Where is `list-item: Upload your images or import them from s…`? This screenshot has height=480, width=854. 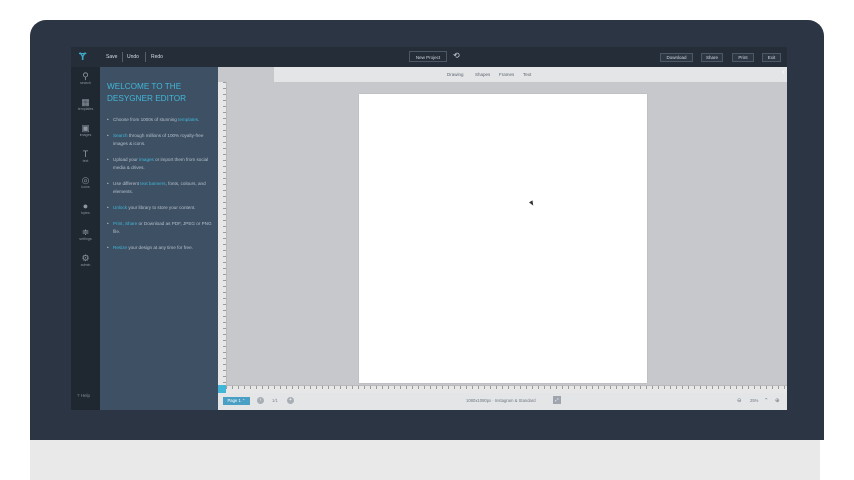
list-item: Upload your images or import them from s… is located at coordinates (161, 164).